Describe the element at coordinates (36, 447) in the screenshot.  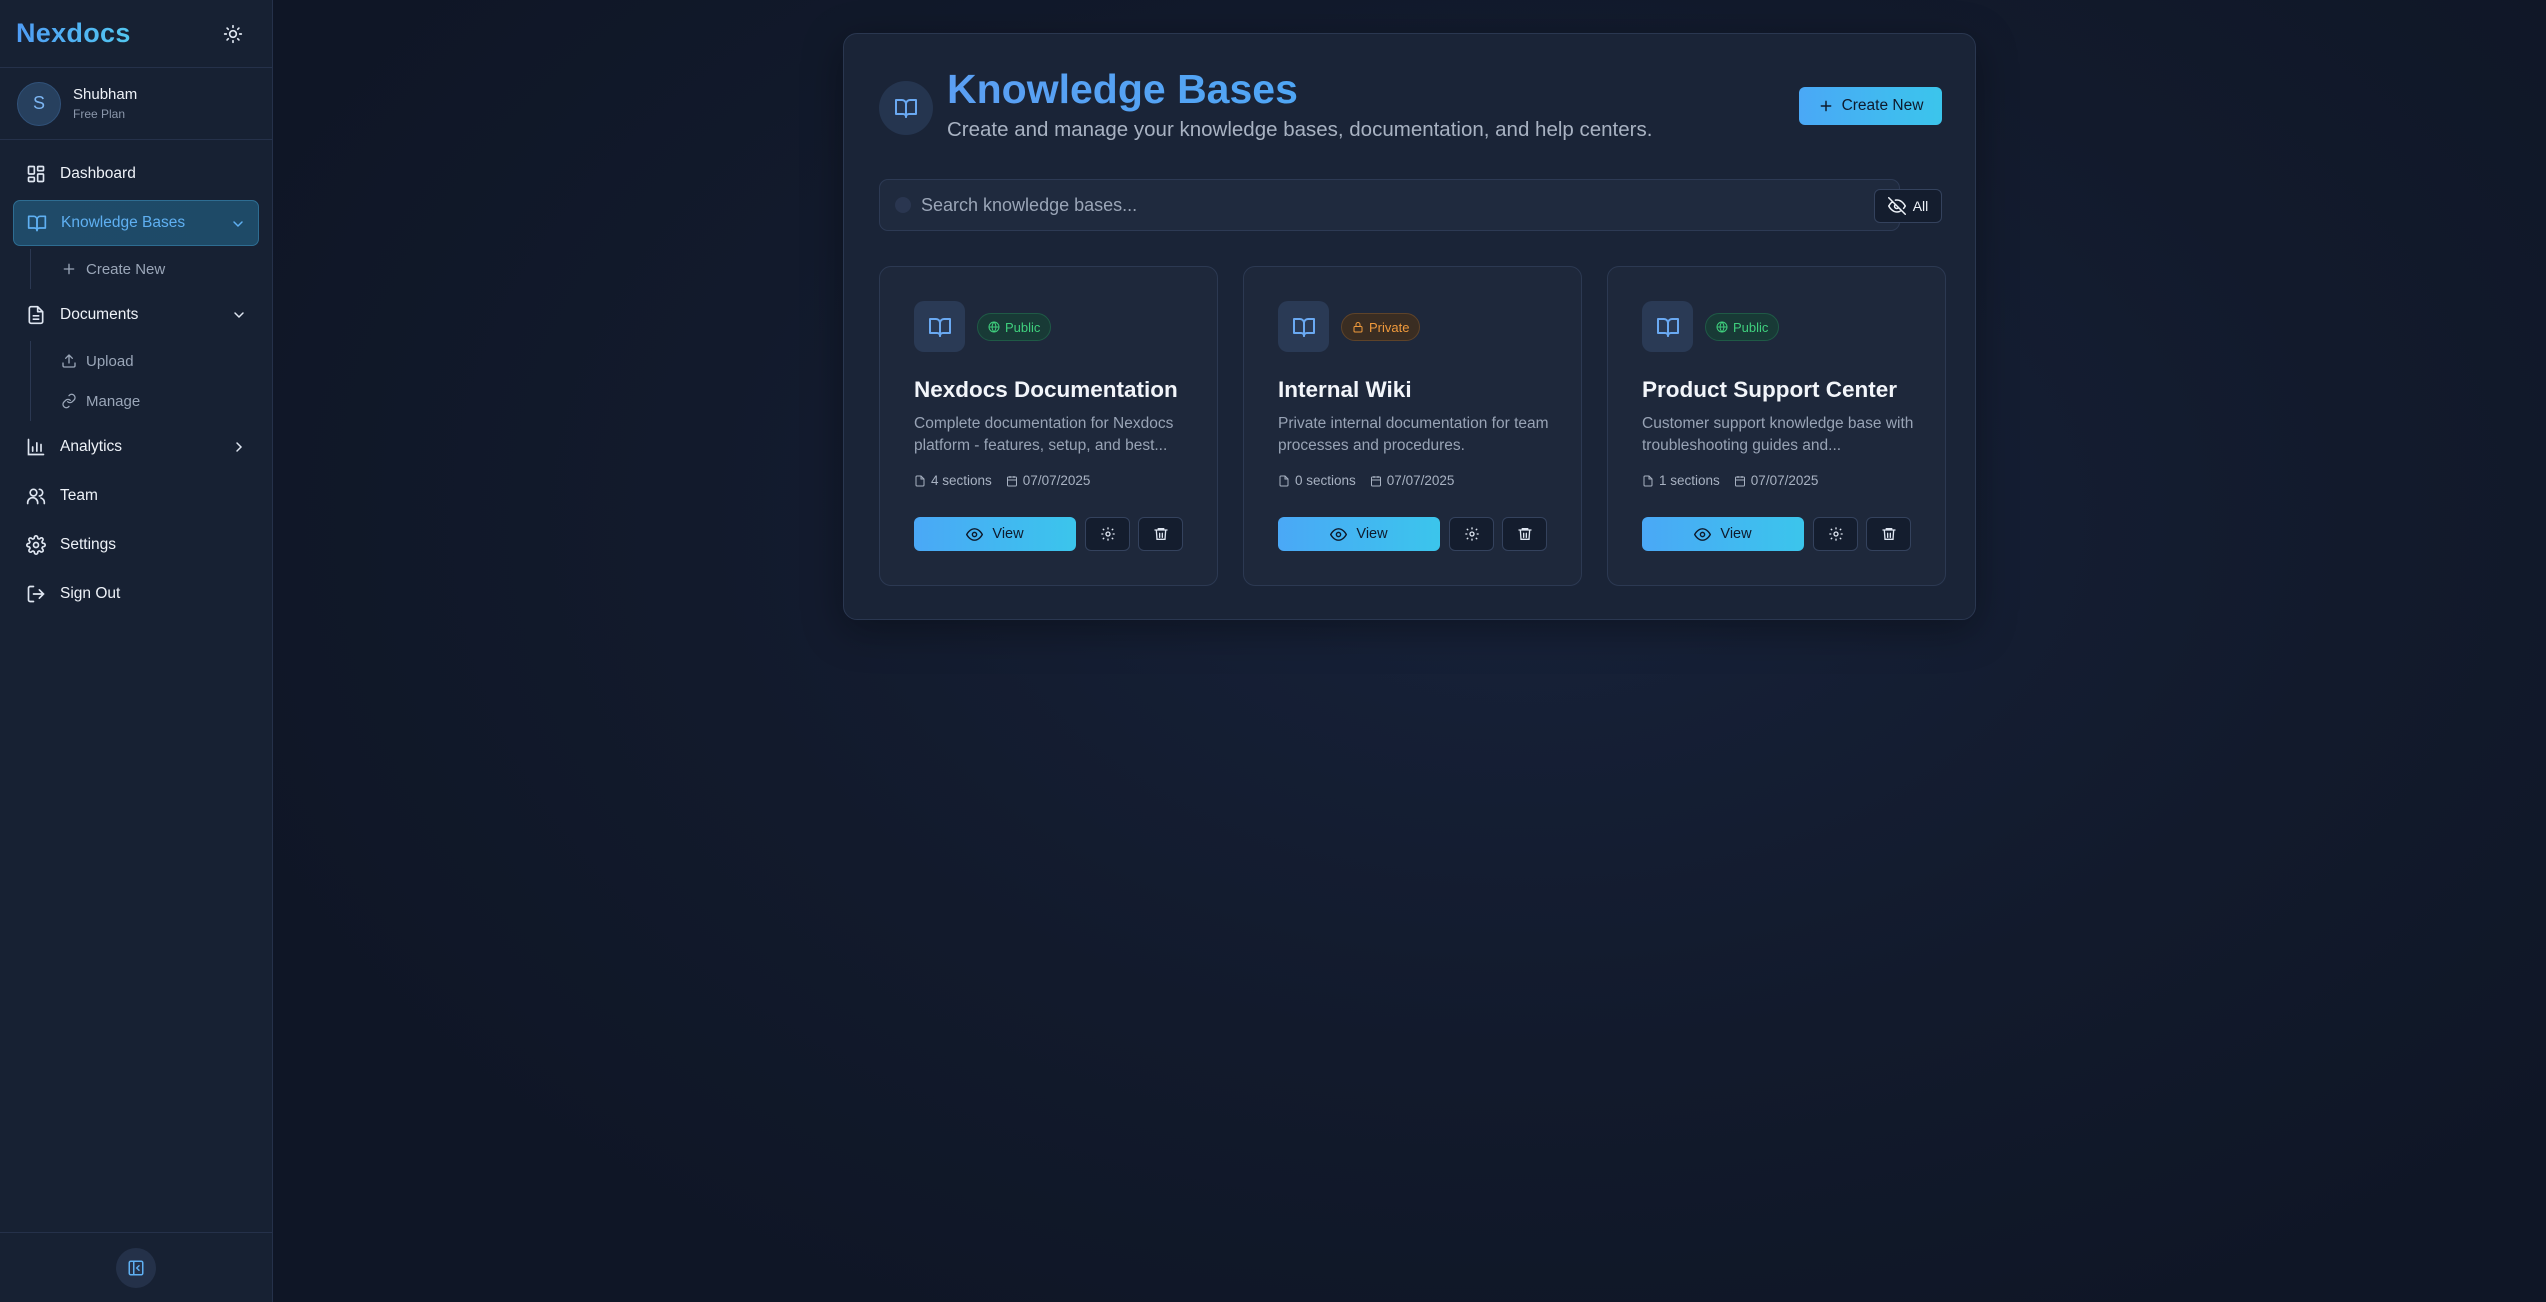
I see `bar-chart-icon` at that location.